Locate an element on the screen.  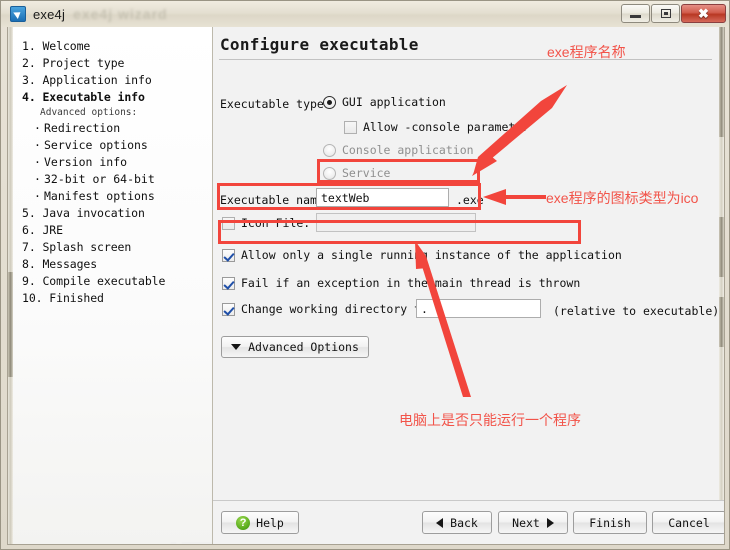
main-scrollbar-thumb-upper is located at coordinates (721, 82).